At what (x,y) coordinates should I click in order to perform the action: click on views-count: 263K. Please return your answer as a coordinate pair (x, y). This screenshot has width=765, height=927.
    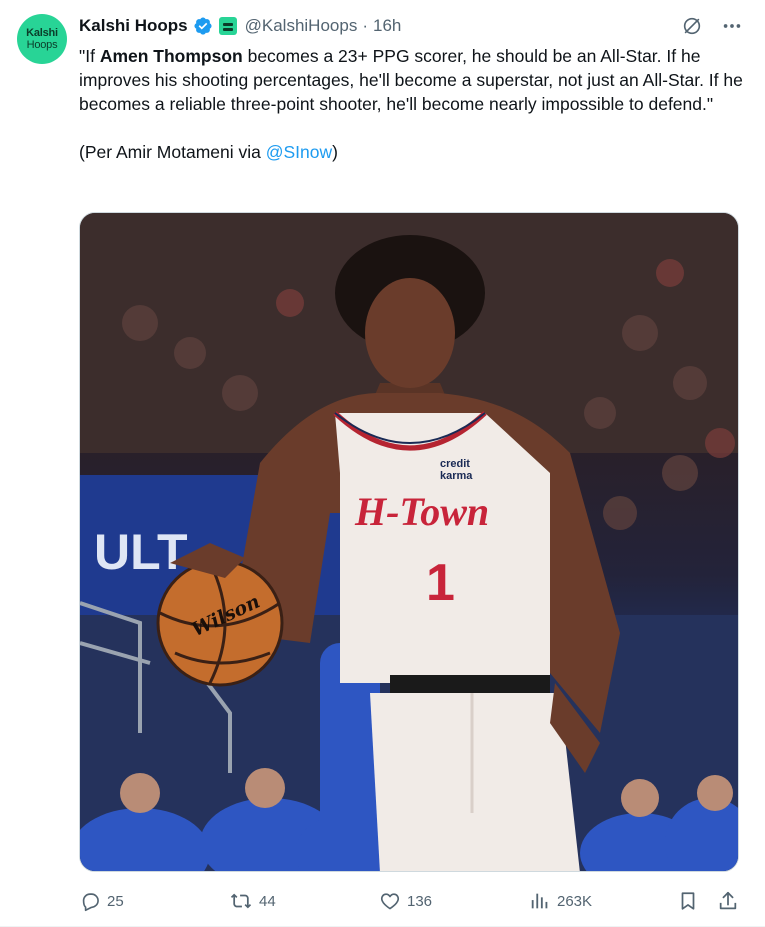
    Looking at the image, I should click on (575, 901).